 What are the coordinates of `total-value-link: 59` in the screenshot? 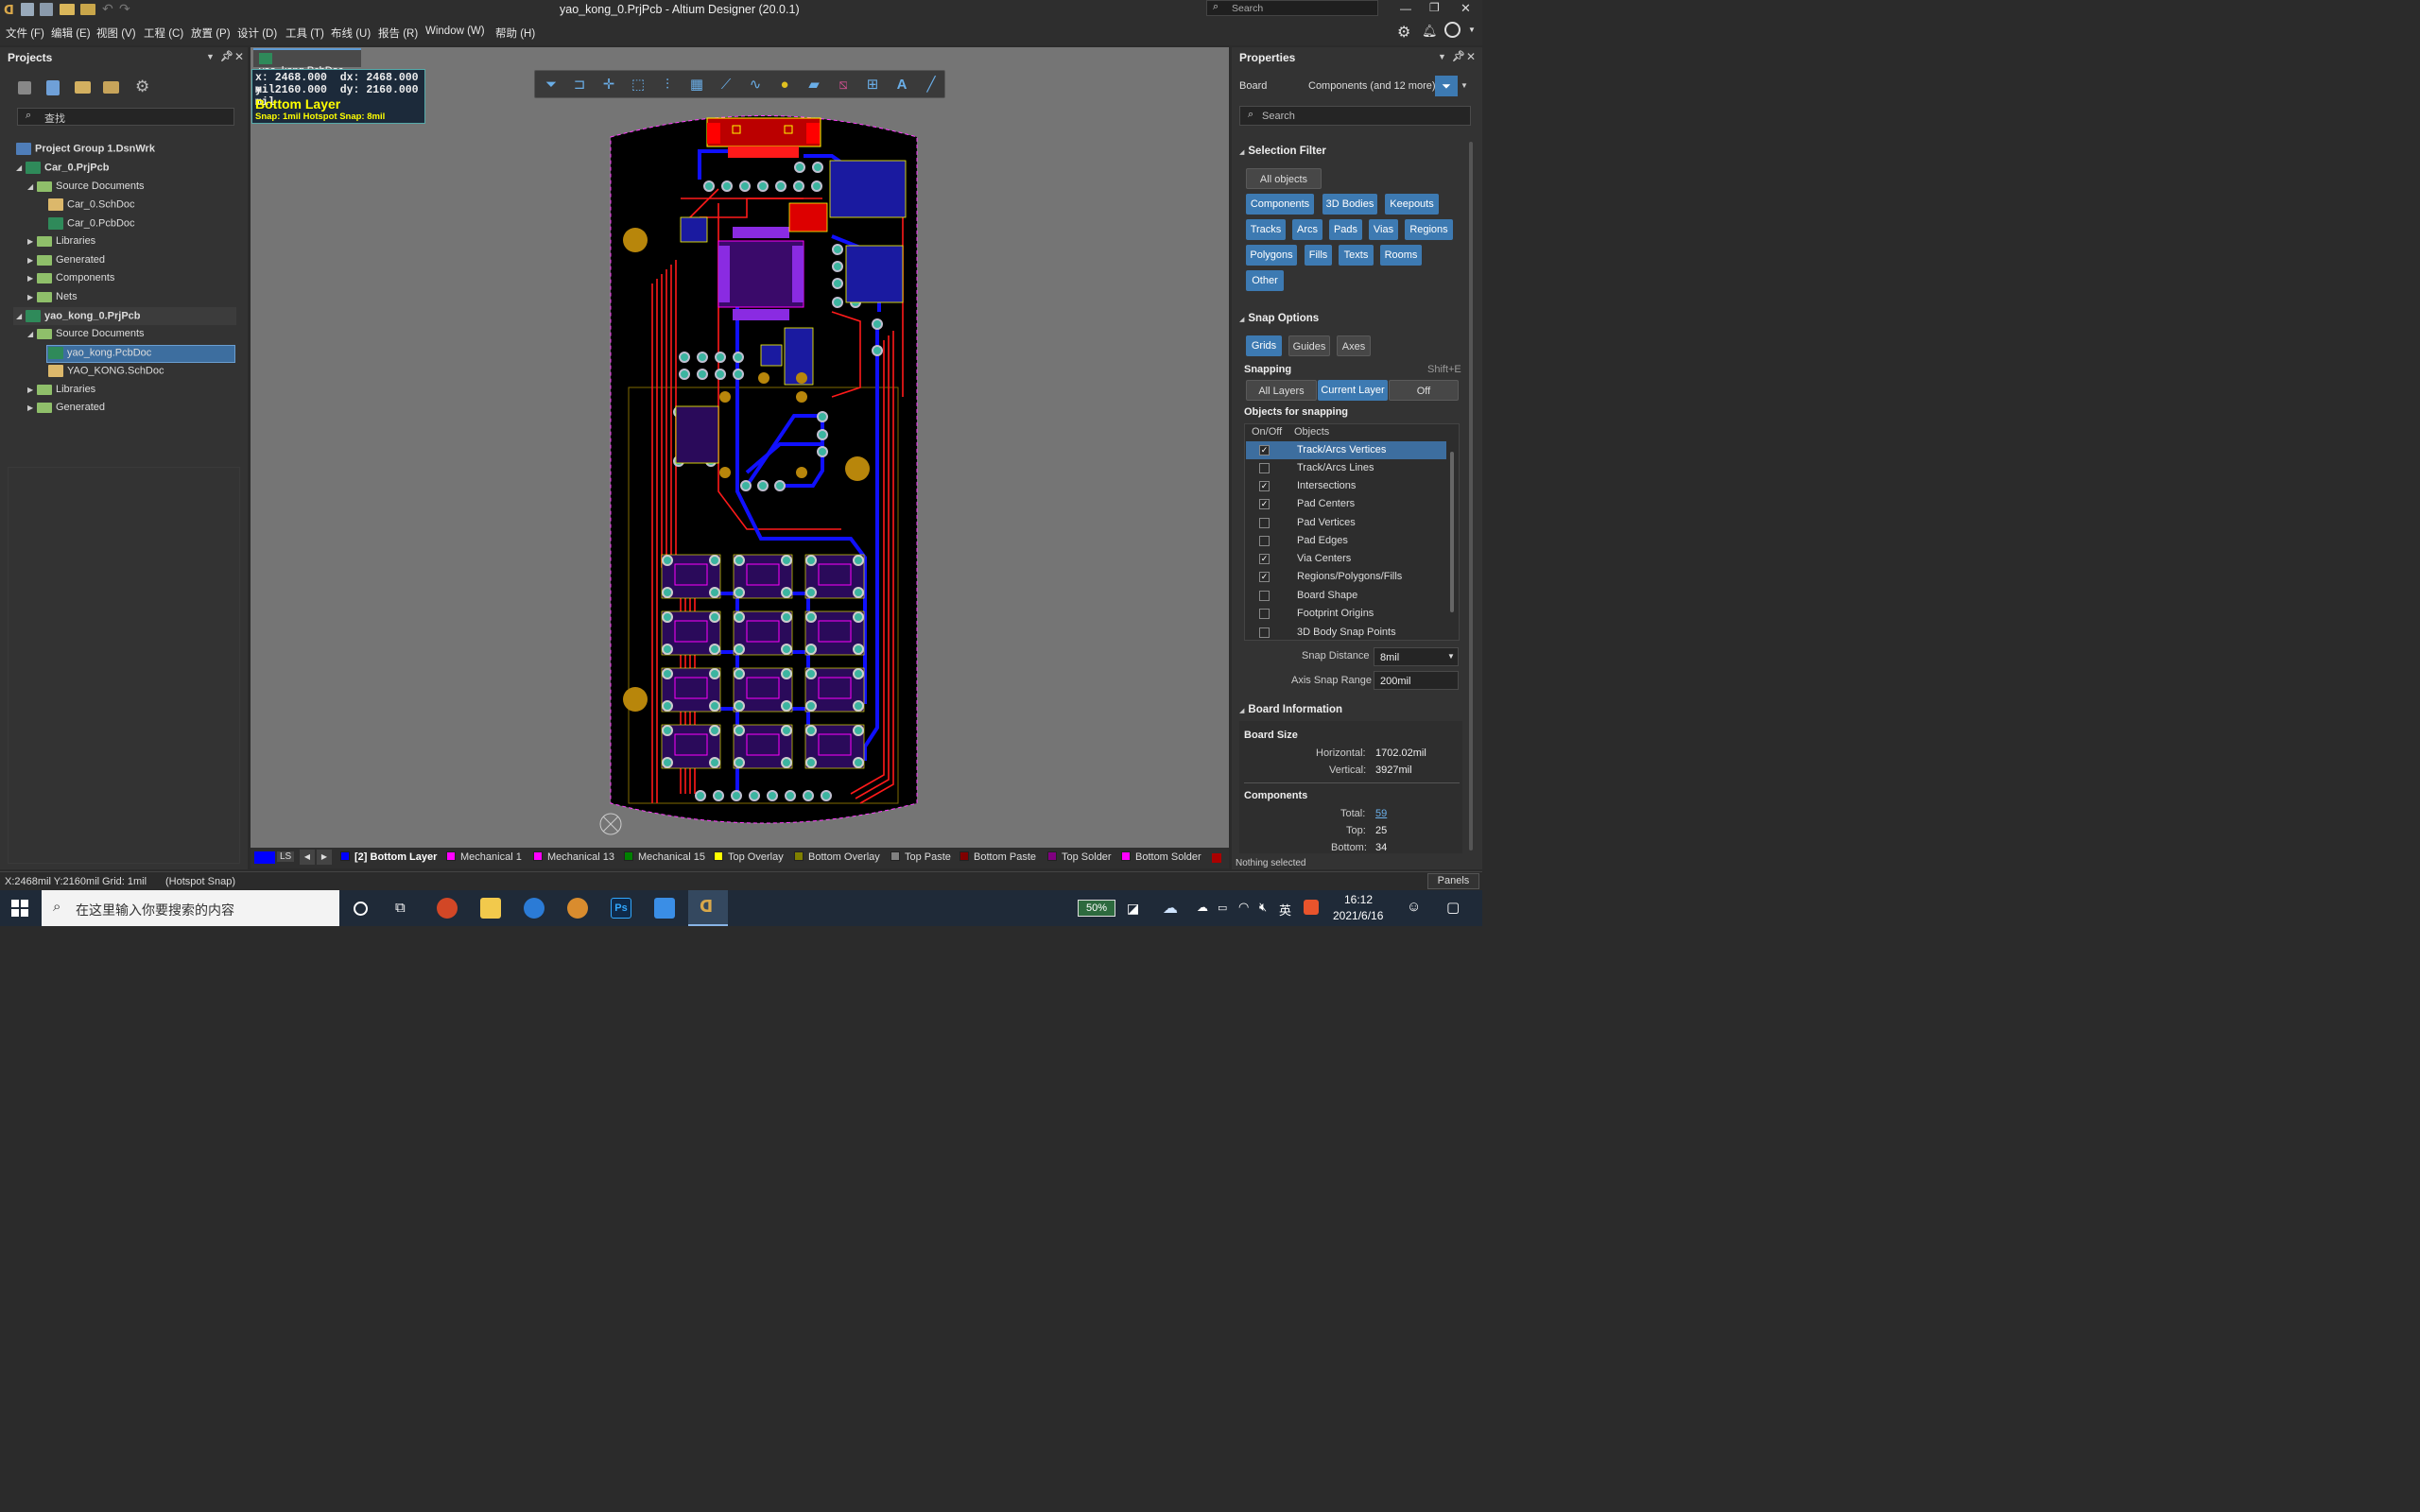 It's located at (1381, 813).